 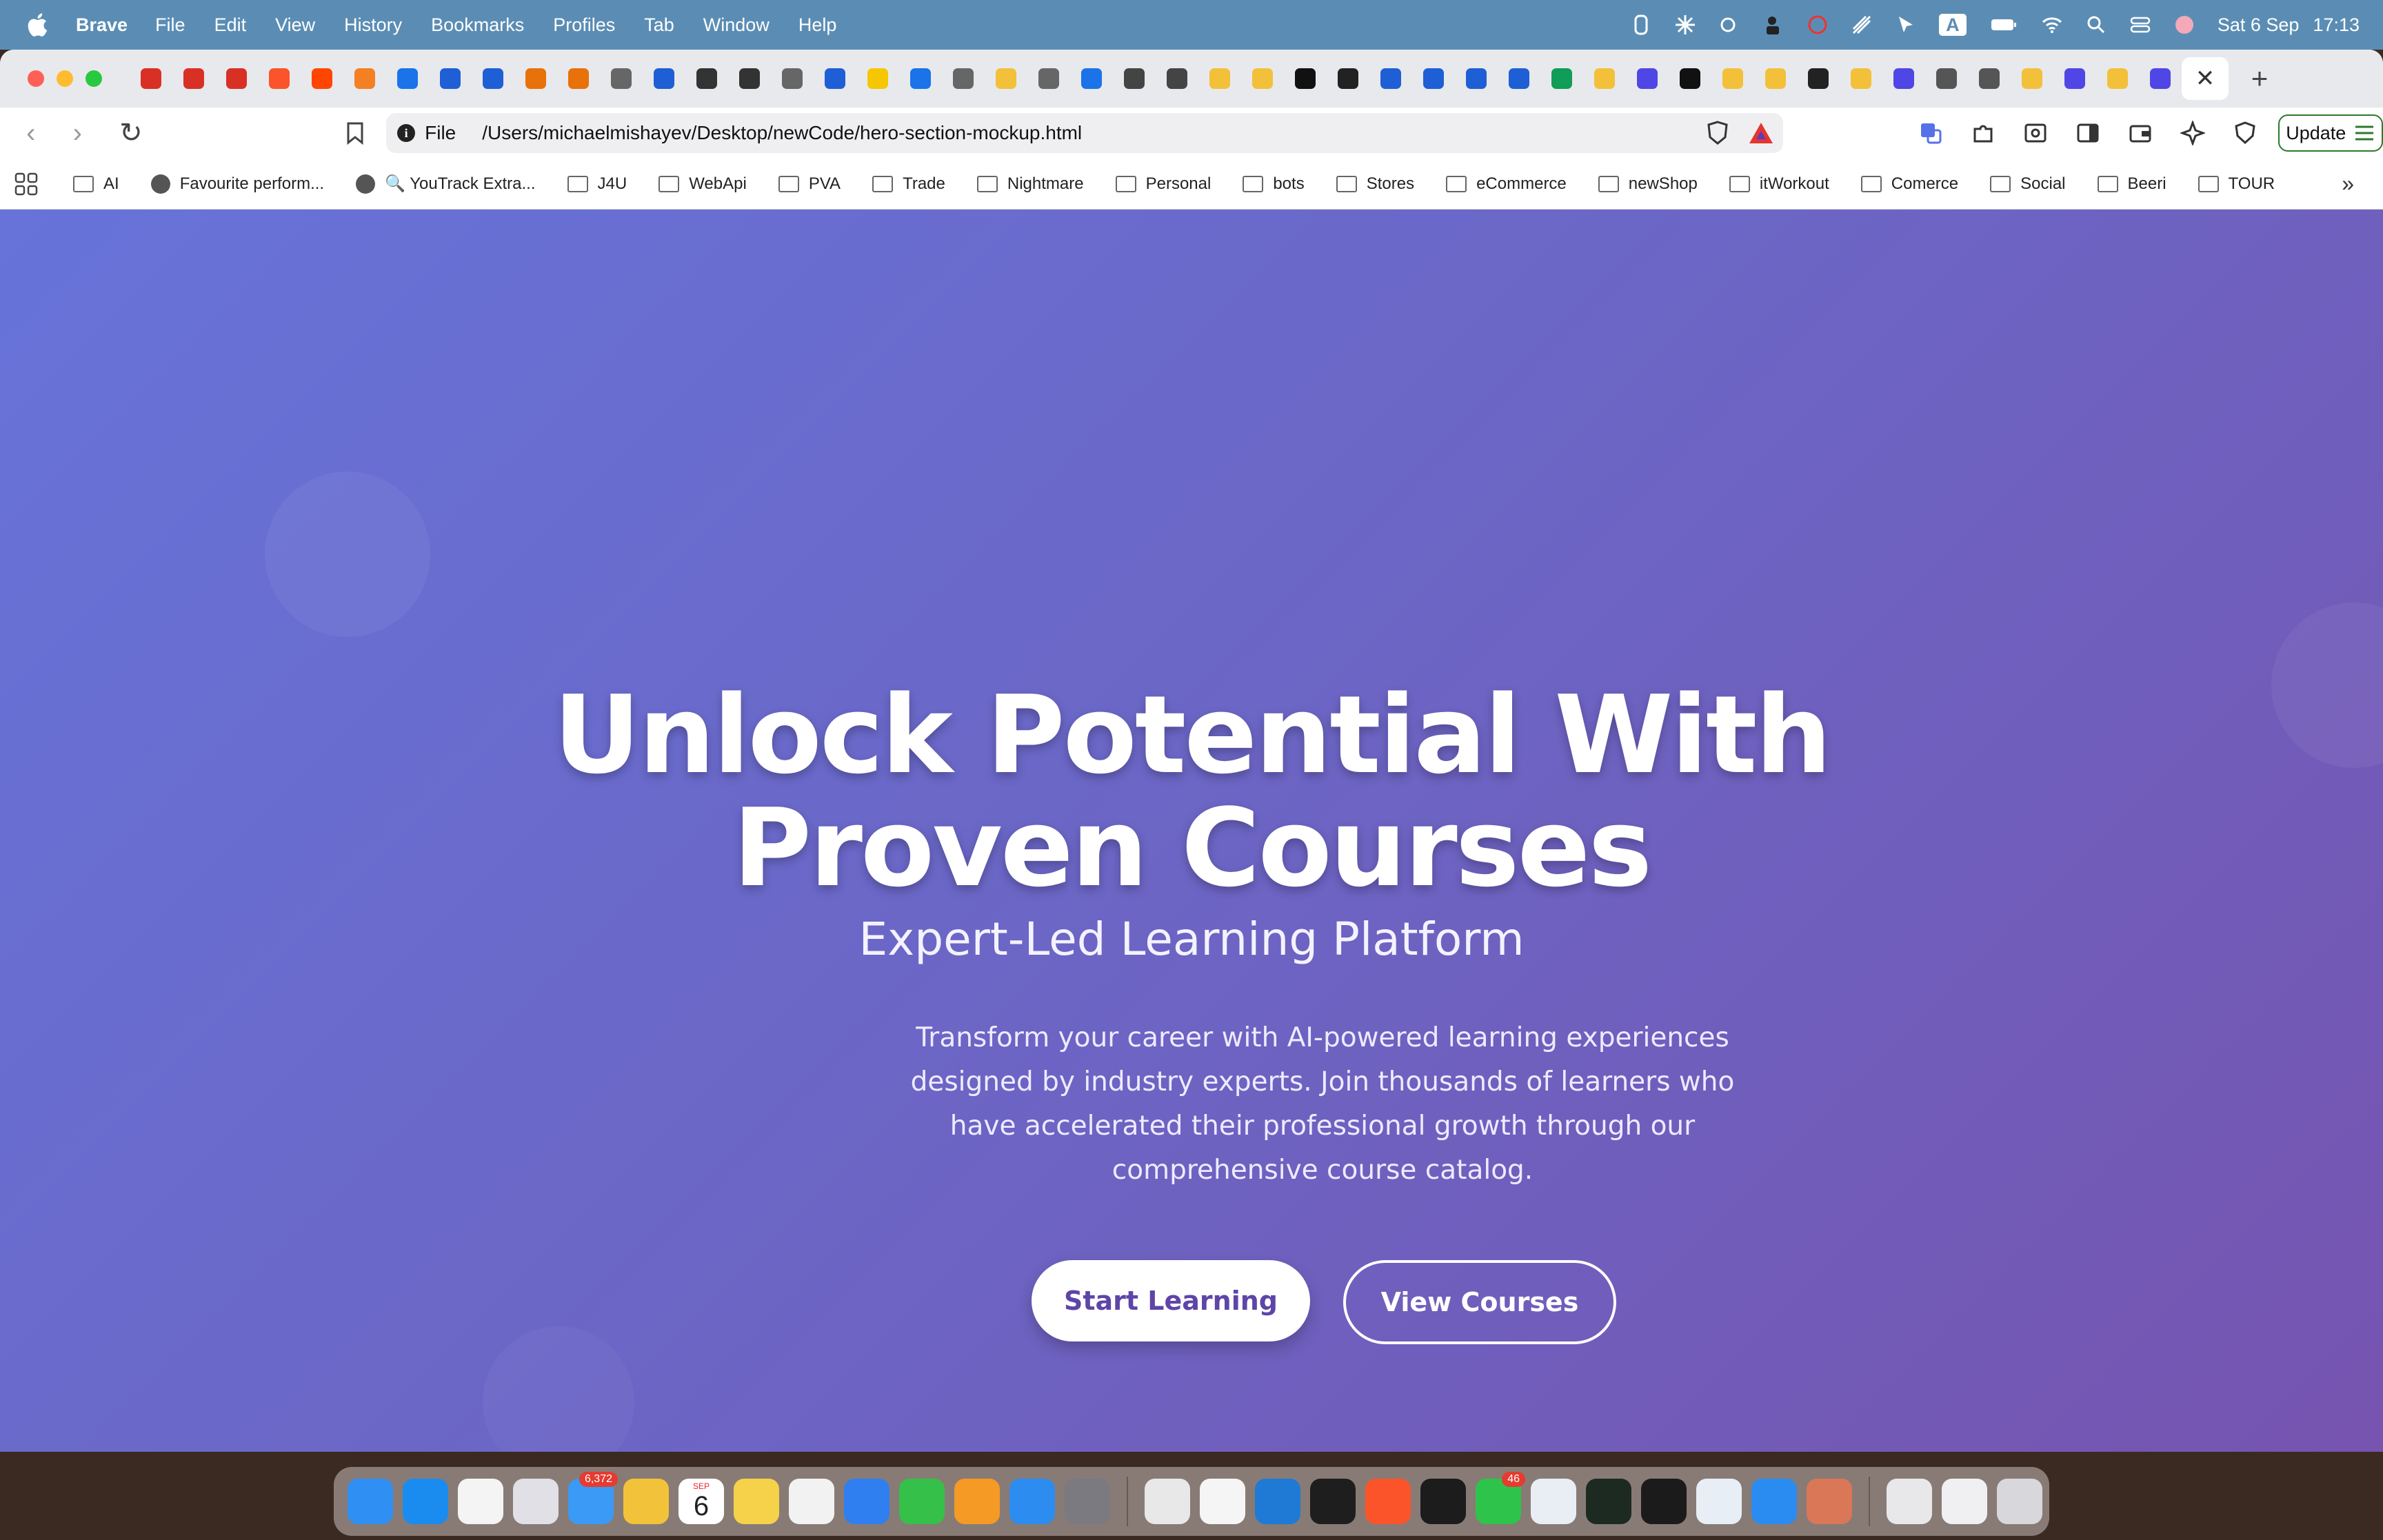 What do you see at coordinates (230, 25) in the screenshot?
I see `menu-edit: Edit` at bounding box center [230, 25].